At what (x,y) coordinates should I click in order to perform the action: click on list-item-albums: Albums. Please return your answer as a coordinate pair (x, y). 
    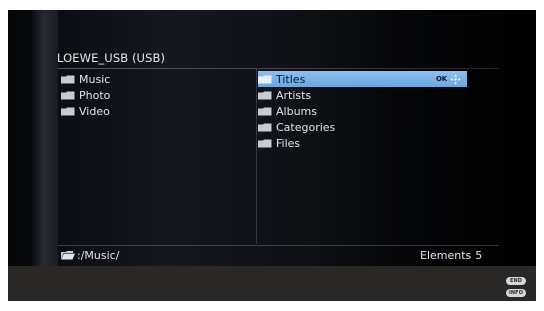
    Looking at the image, I should click on (362, 111).